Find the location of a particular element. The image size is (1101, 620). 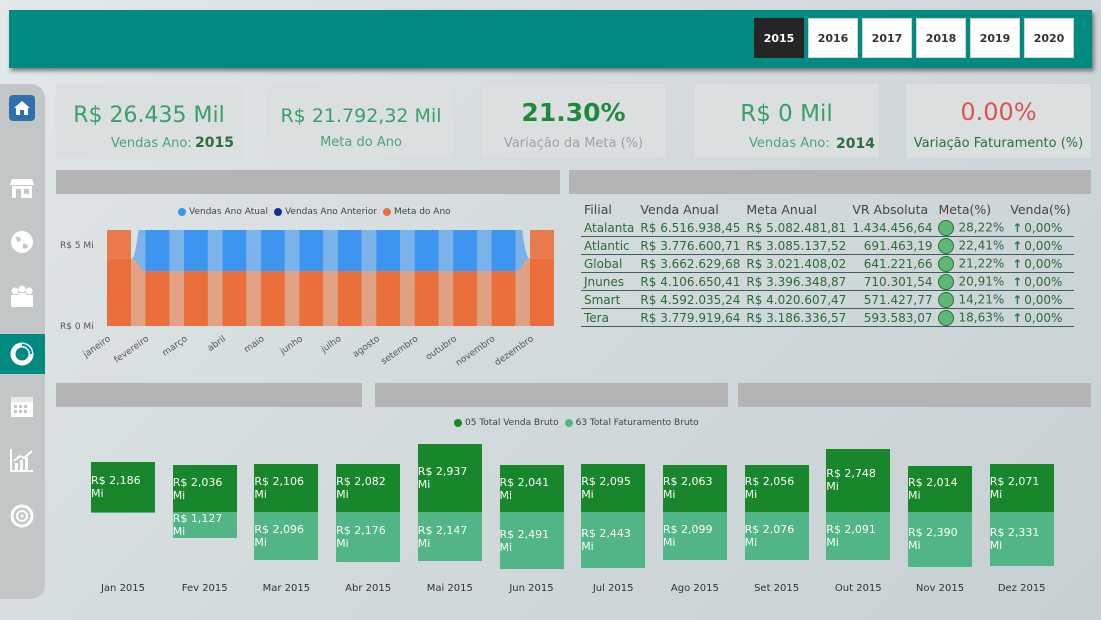

venda-bar: R$ 2,095 Mi is located at coordinates (613, 487).